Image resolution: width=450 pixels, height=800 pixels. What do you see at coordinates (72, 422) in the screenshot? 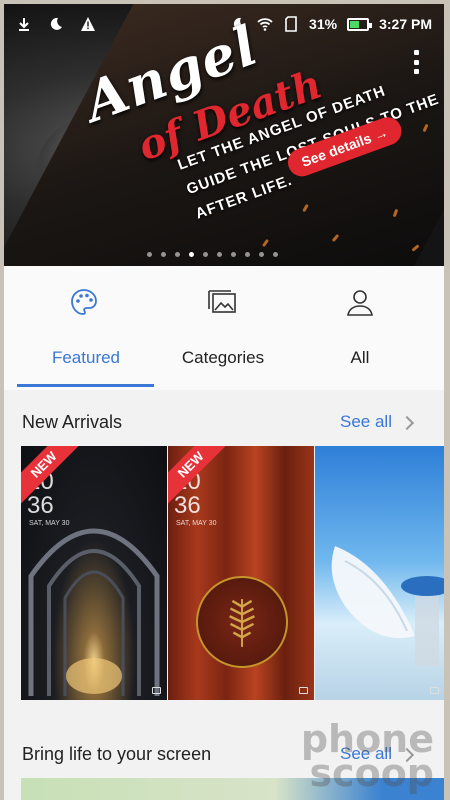
I see `new-arrivals-heading: New Arrivals` at bounding box center [72, 422].